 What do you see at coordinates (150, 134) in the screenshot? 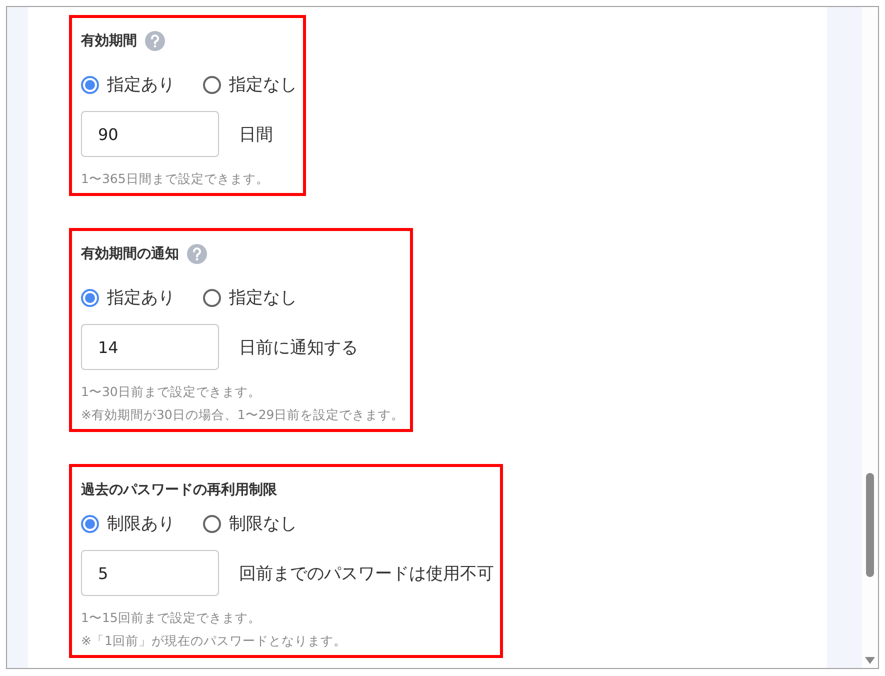
I see `number-input: 90` at bounding box center [150, 134].